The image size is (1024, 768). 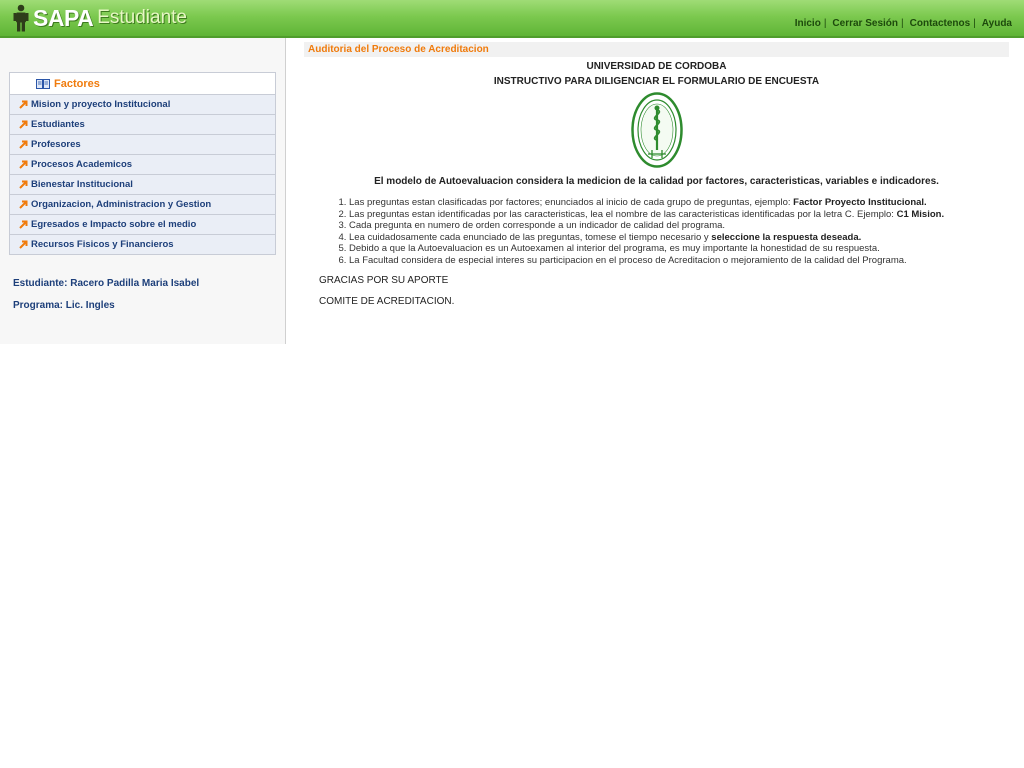 What do you see at coordinates (63, 17) in the screenshot?
I see `logo-sapa-text: SAPA` at bounding box center [63, 17].